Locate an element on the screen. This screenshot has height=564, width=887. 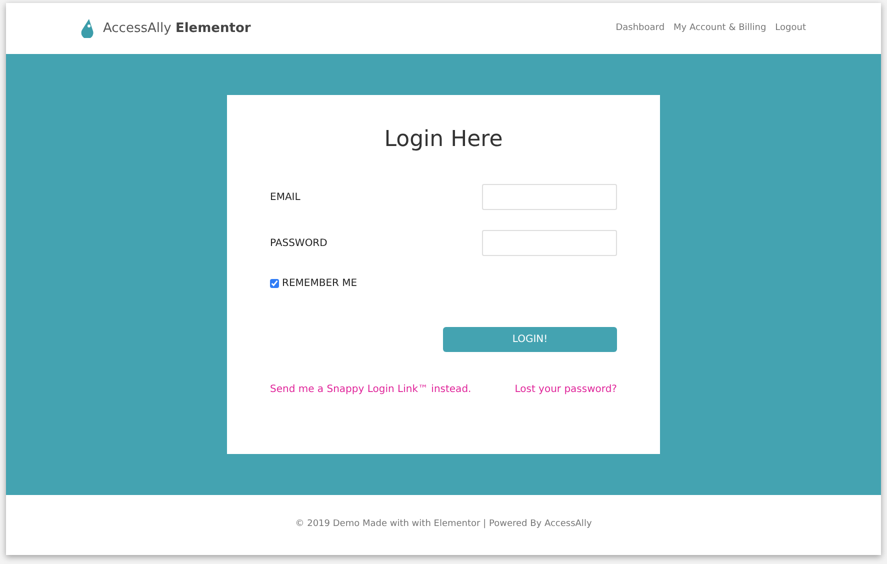
field-label: EMAIL is located at coordinates (285, 197).